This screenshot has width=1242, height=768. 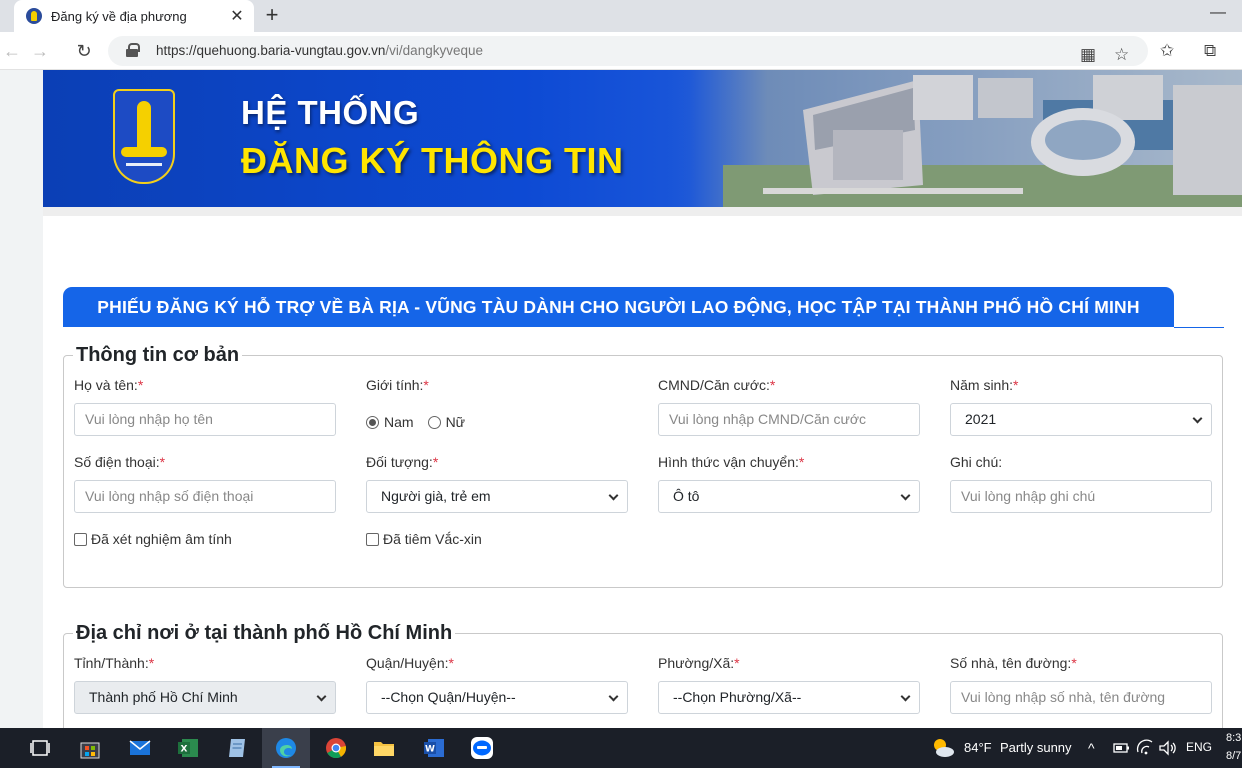 What do you see at coordinates (158, 355) in the screenshot?
I see `basic-info-legend: Thông tin cơ bản` at bounding box center [158, 355].